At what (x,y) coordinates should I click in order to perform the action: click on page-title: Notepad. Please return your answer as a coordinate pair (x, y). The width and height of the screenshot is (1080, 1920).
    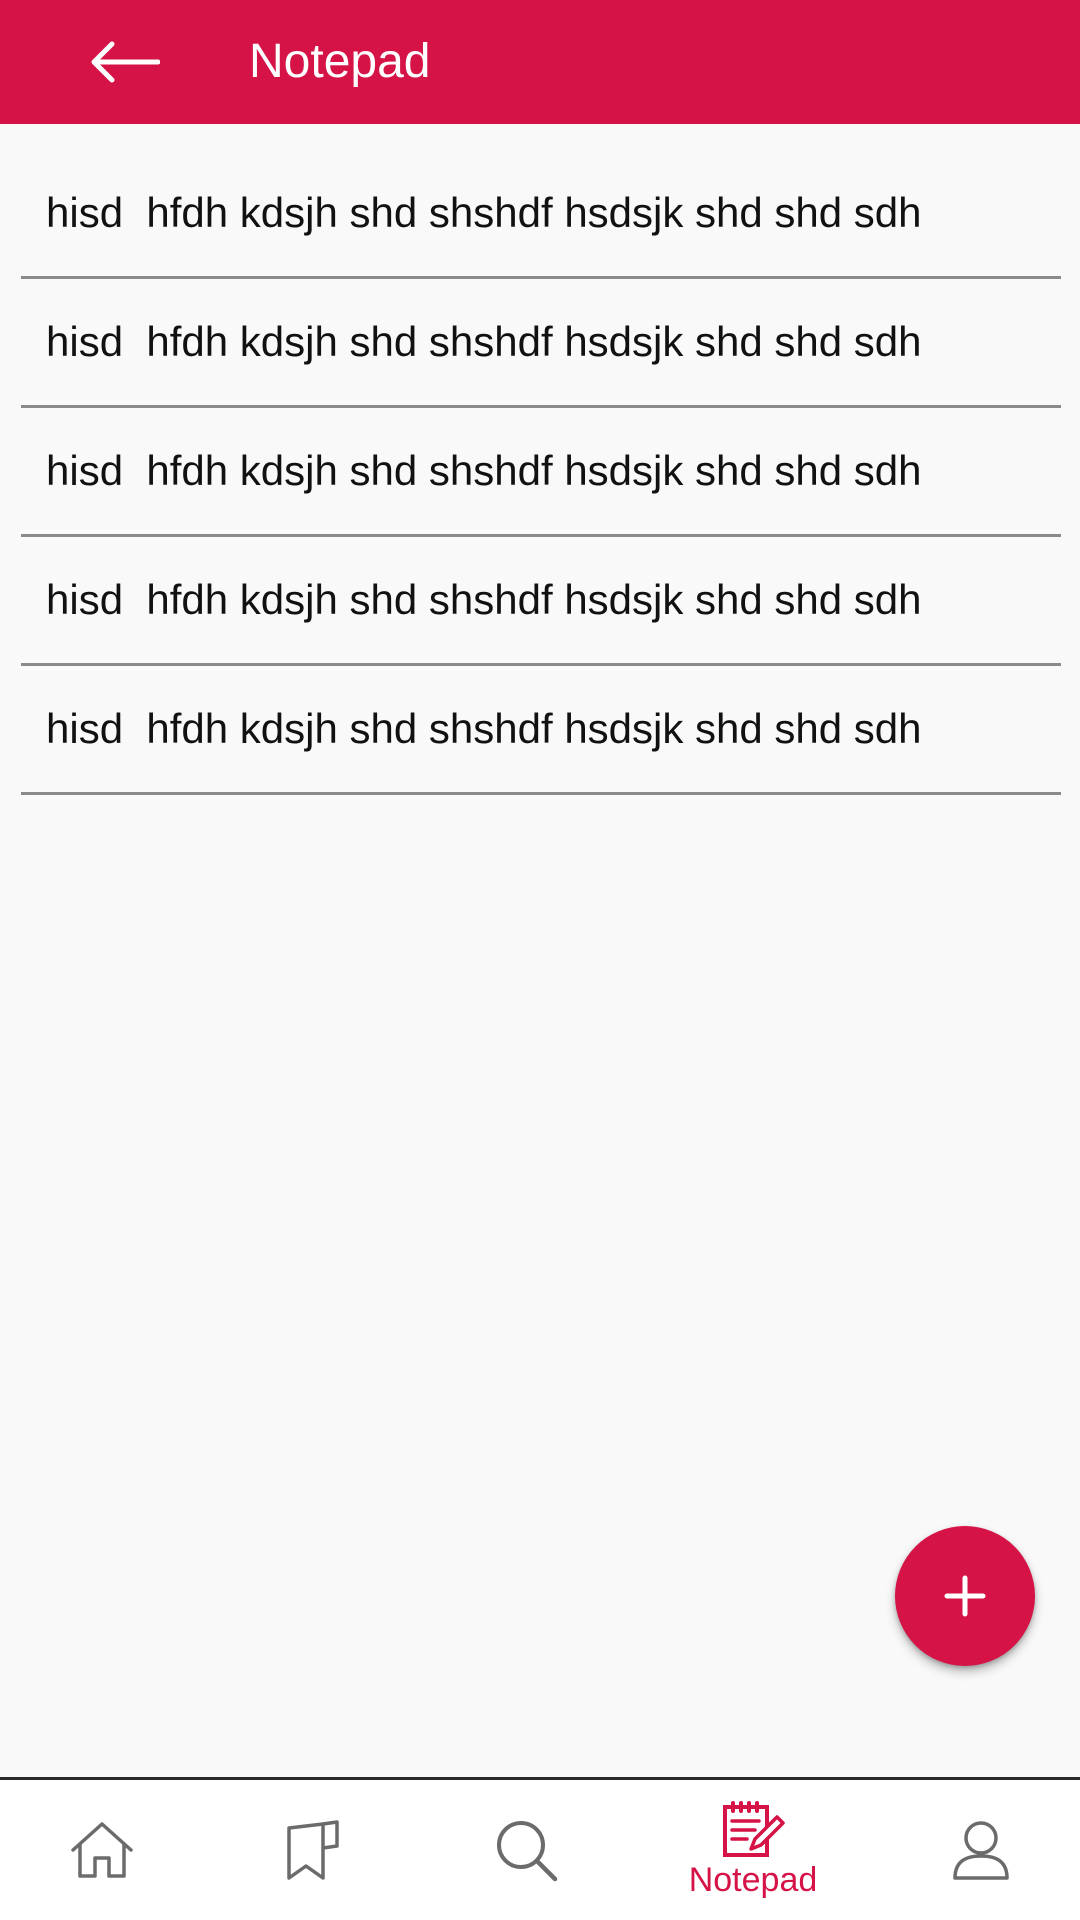
    Looking at the image, I should click on (340, 61).